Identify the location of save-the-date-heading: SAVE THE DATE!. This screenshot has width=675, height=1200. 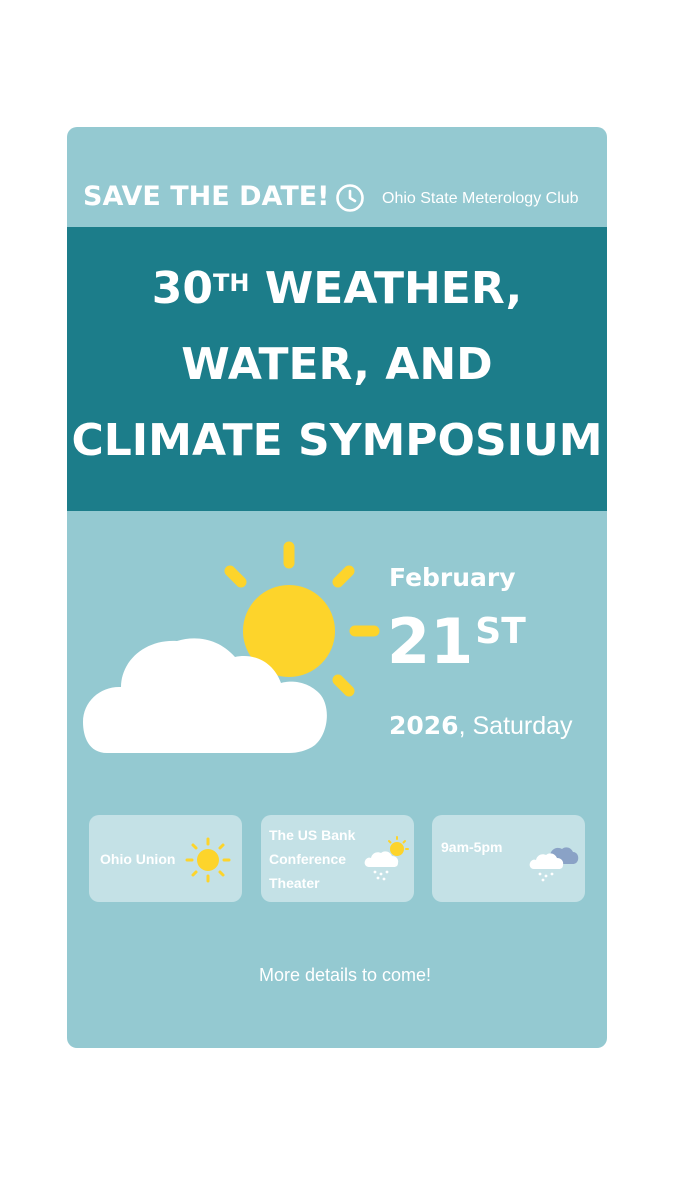
(206, 196).